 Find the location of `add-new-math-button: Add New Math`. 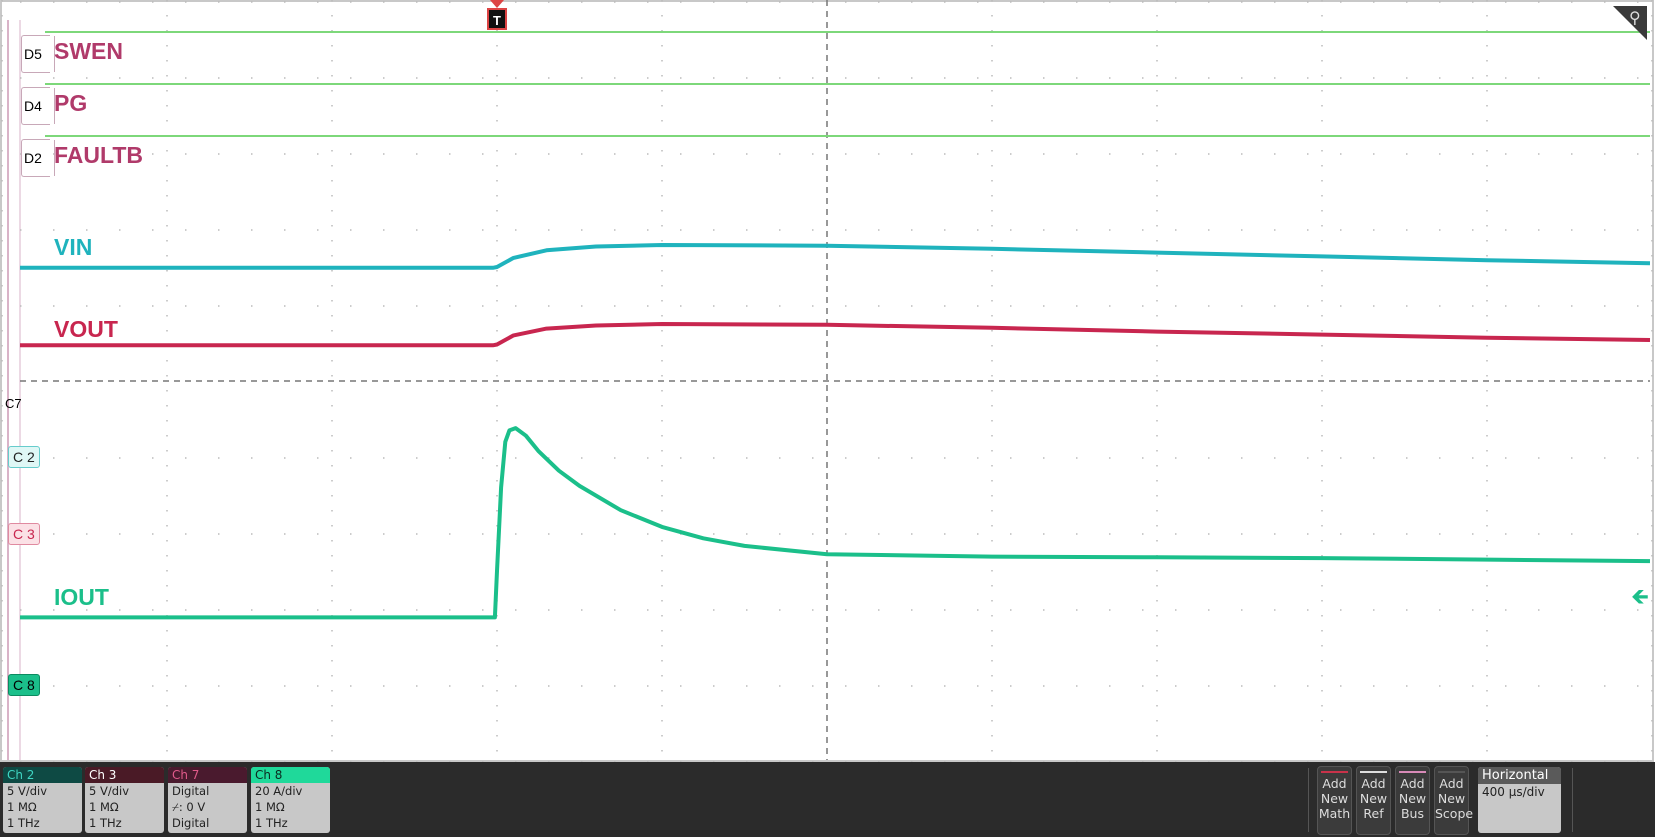

add-new-math-button: Add New Math is located at coordinates (1334, 800).